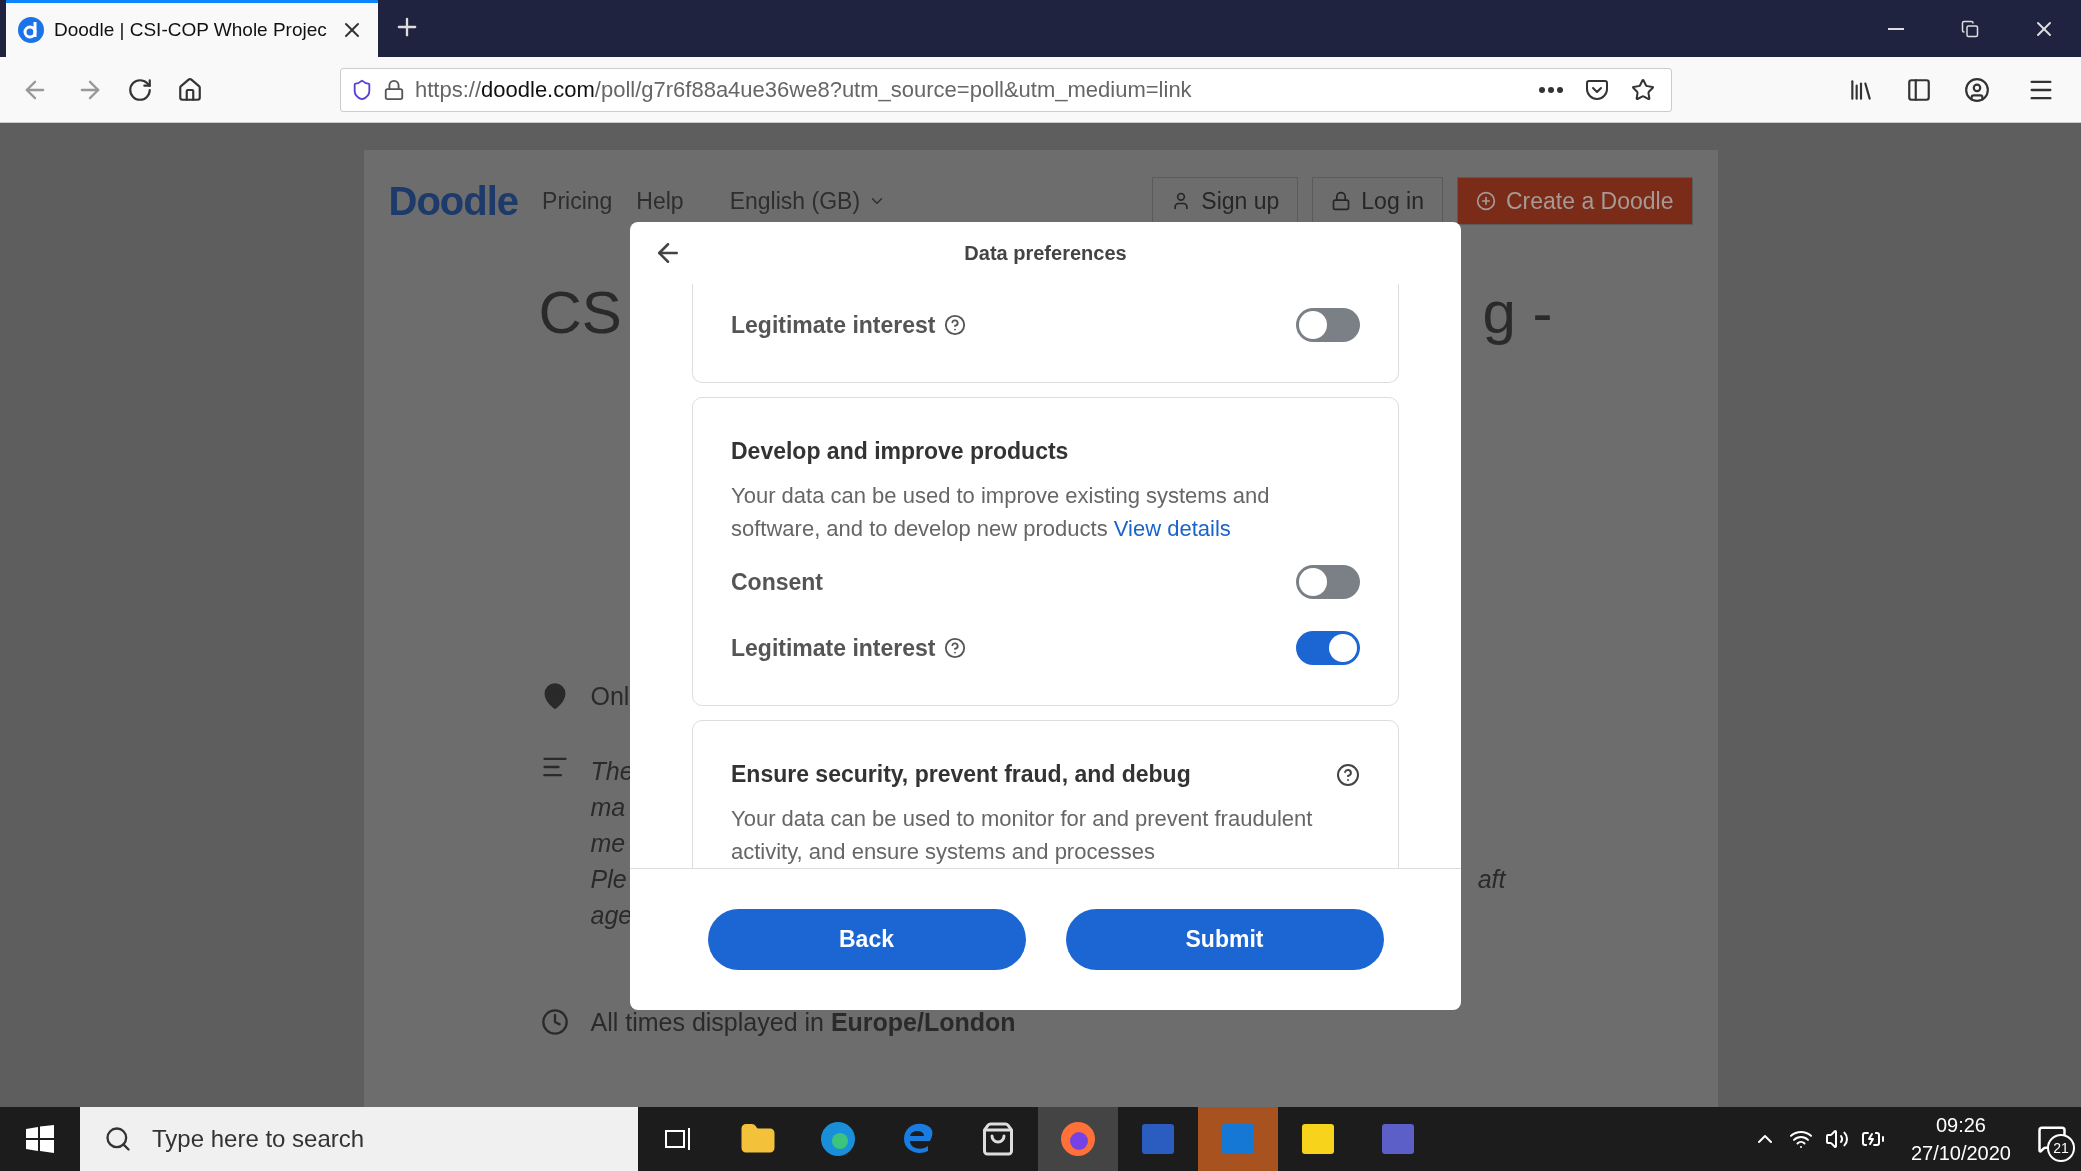 This screenshot has width=2081, height=1171. What do you see at coordinates (1836, 1139) in the screenshot?
I see `volume-icon` at bounding box center [1836, 1139].